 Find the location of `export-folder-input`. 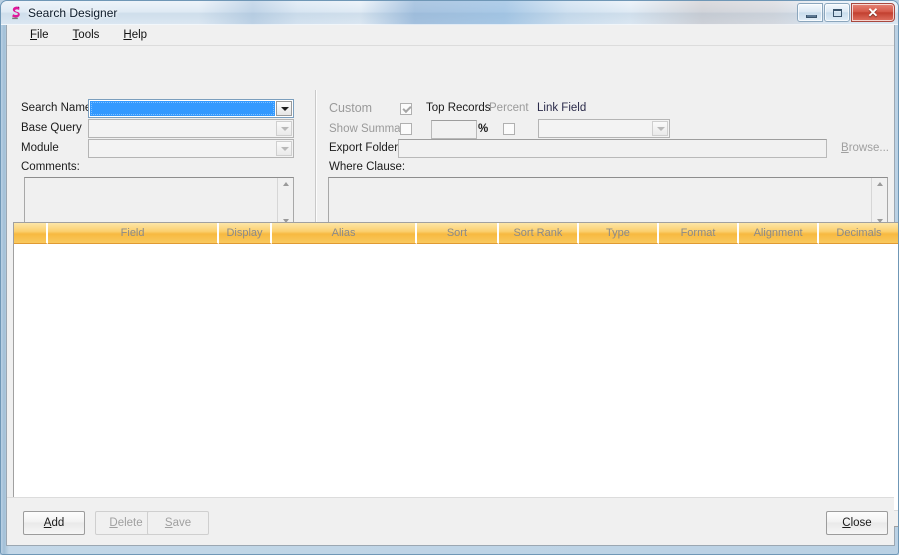

export-folder-input is located at coordinates (612, 148).